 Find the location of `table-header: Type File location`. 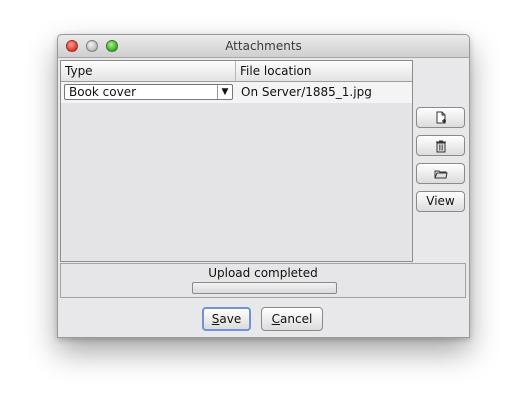

table-header: Type File location is located at coordinates (236, 71).